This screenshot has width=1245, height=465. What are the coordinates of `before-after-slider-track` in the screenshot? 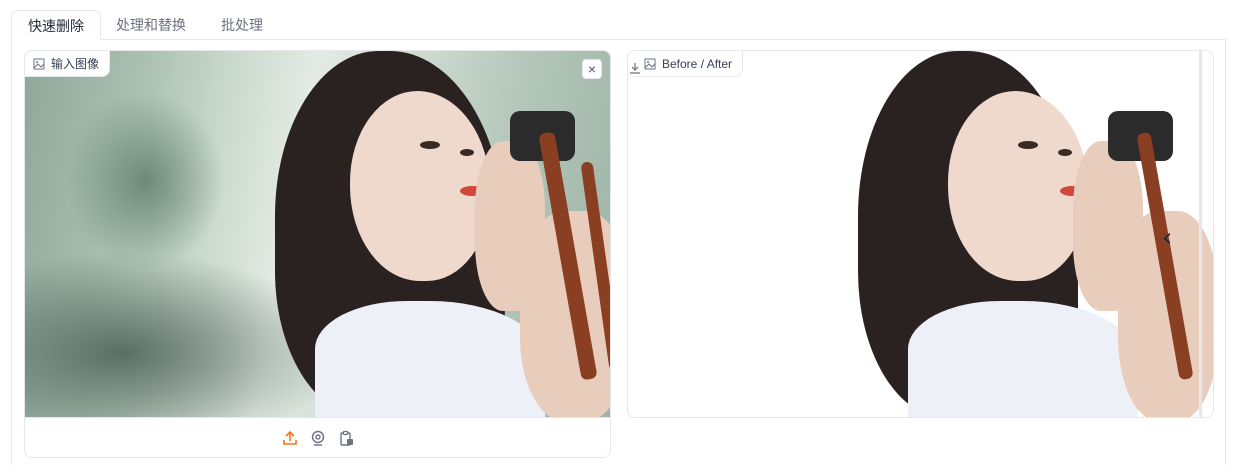 It's located at (1200, 234).